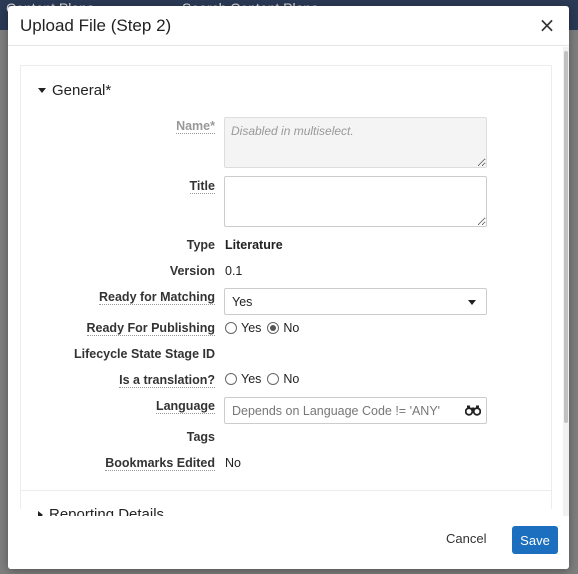  I want to click on dialog-title: Upload File (Step 2), so click(96, 25).